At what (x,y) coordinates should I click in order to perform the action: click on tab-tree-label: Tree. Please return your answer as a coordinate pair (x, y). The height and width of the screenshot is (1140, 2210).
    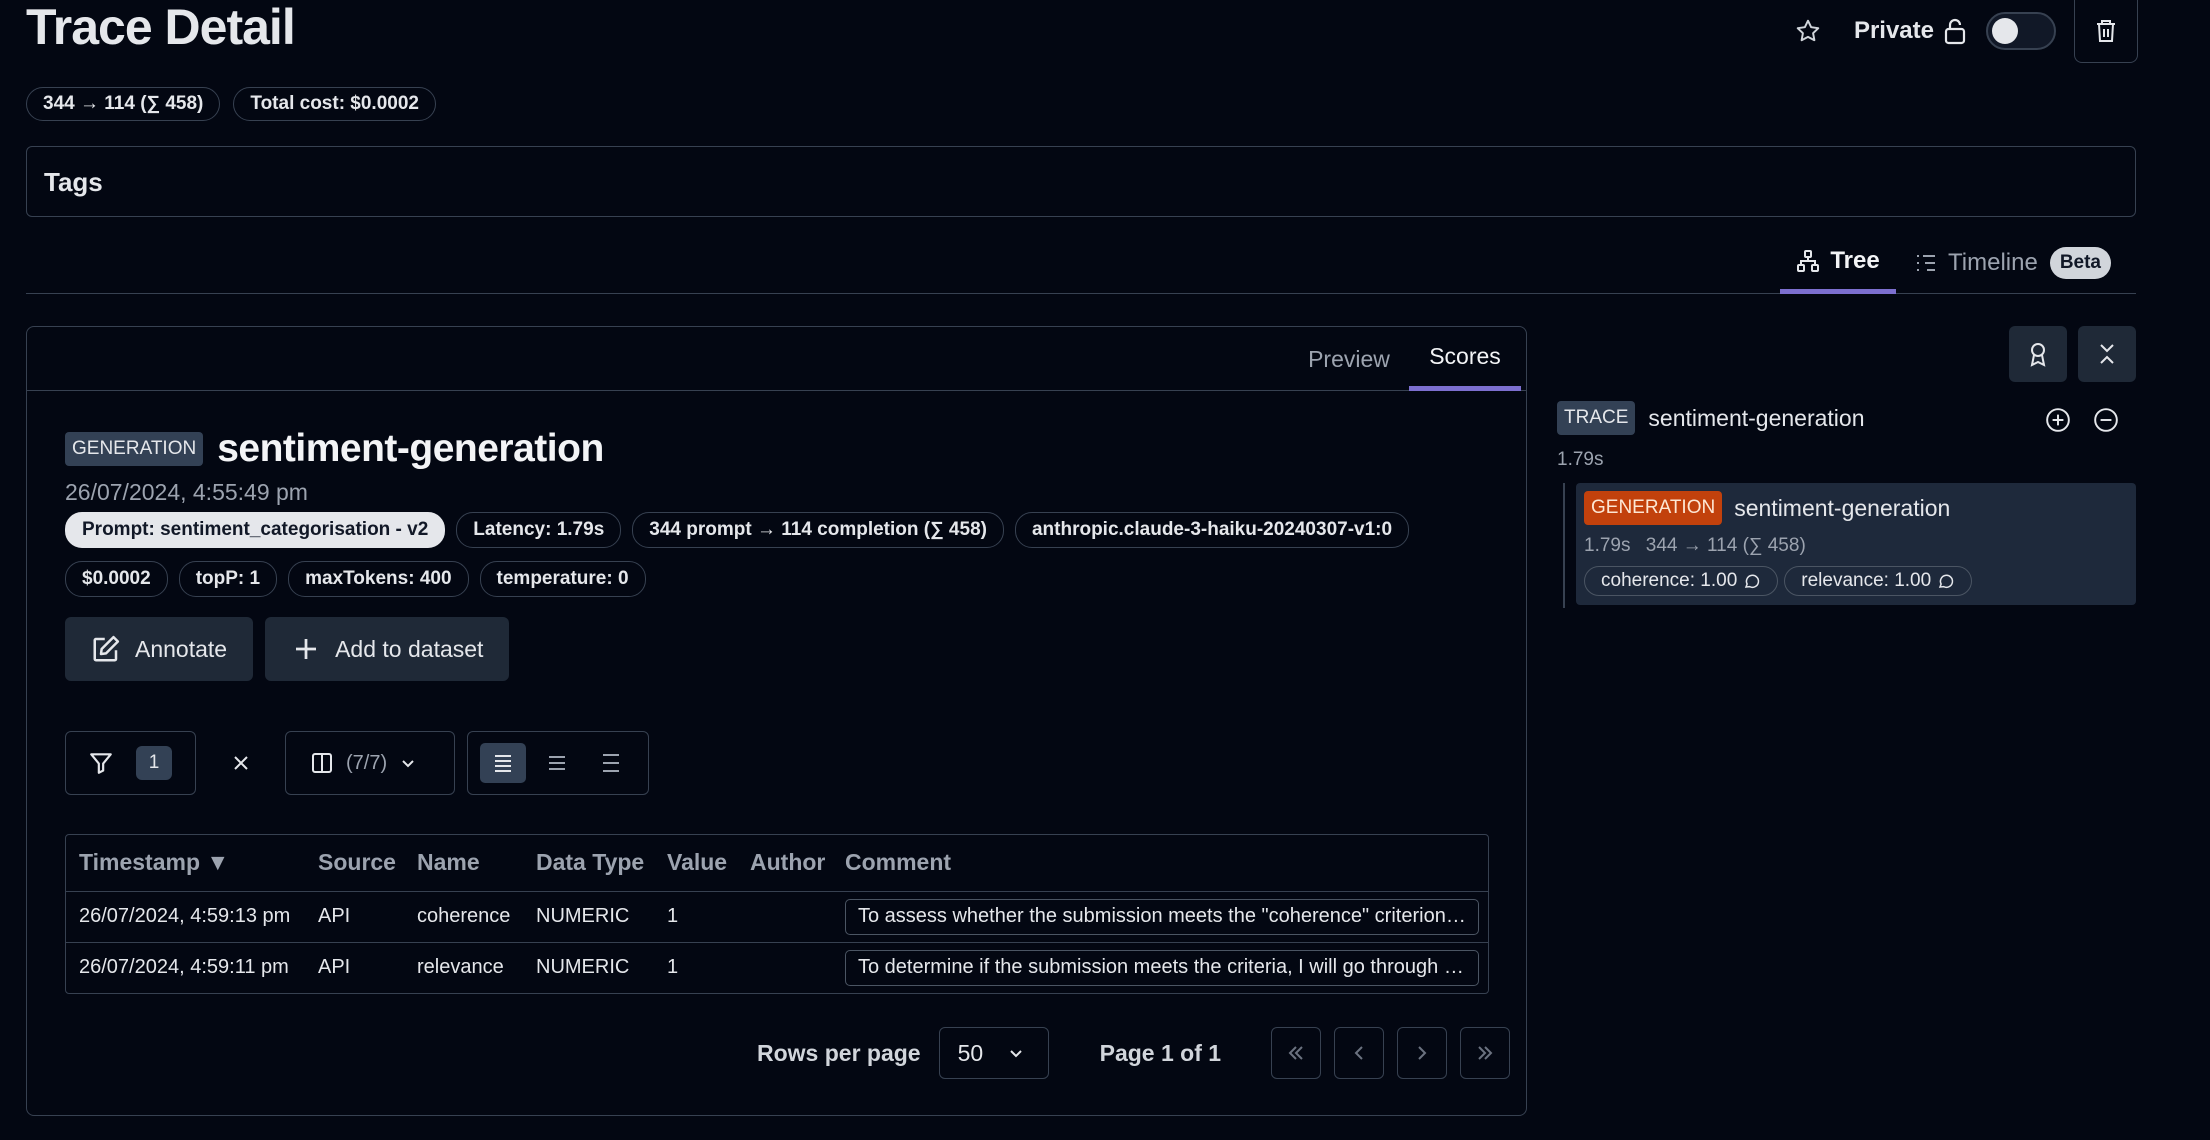
    Looking at the image, I should click on (1855, 260).